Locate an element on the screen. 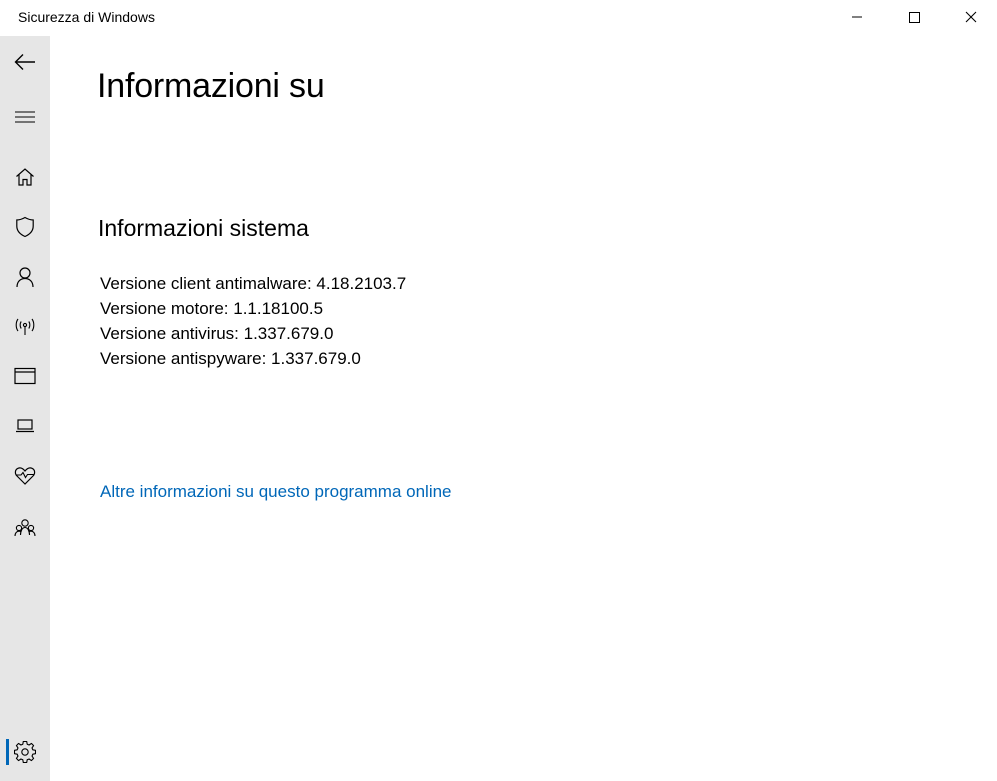 The height and width of the screenshot is (781, 997). antimalware-client-version: Versione client antimalware: 4.18.2103.7 is located at coordinates (253, 283).